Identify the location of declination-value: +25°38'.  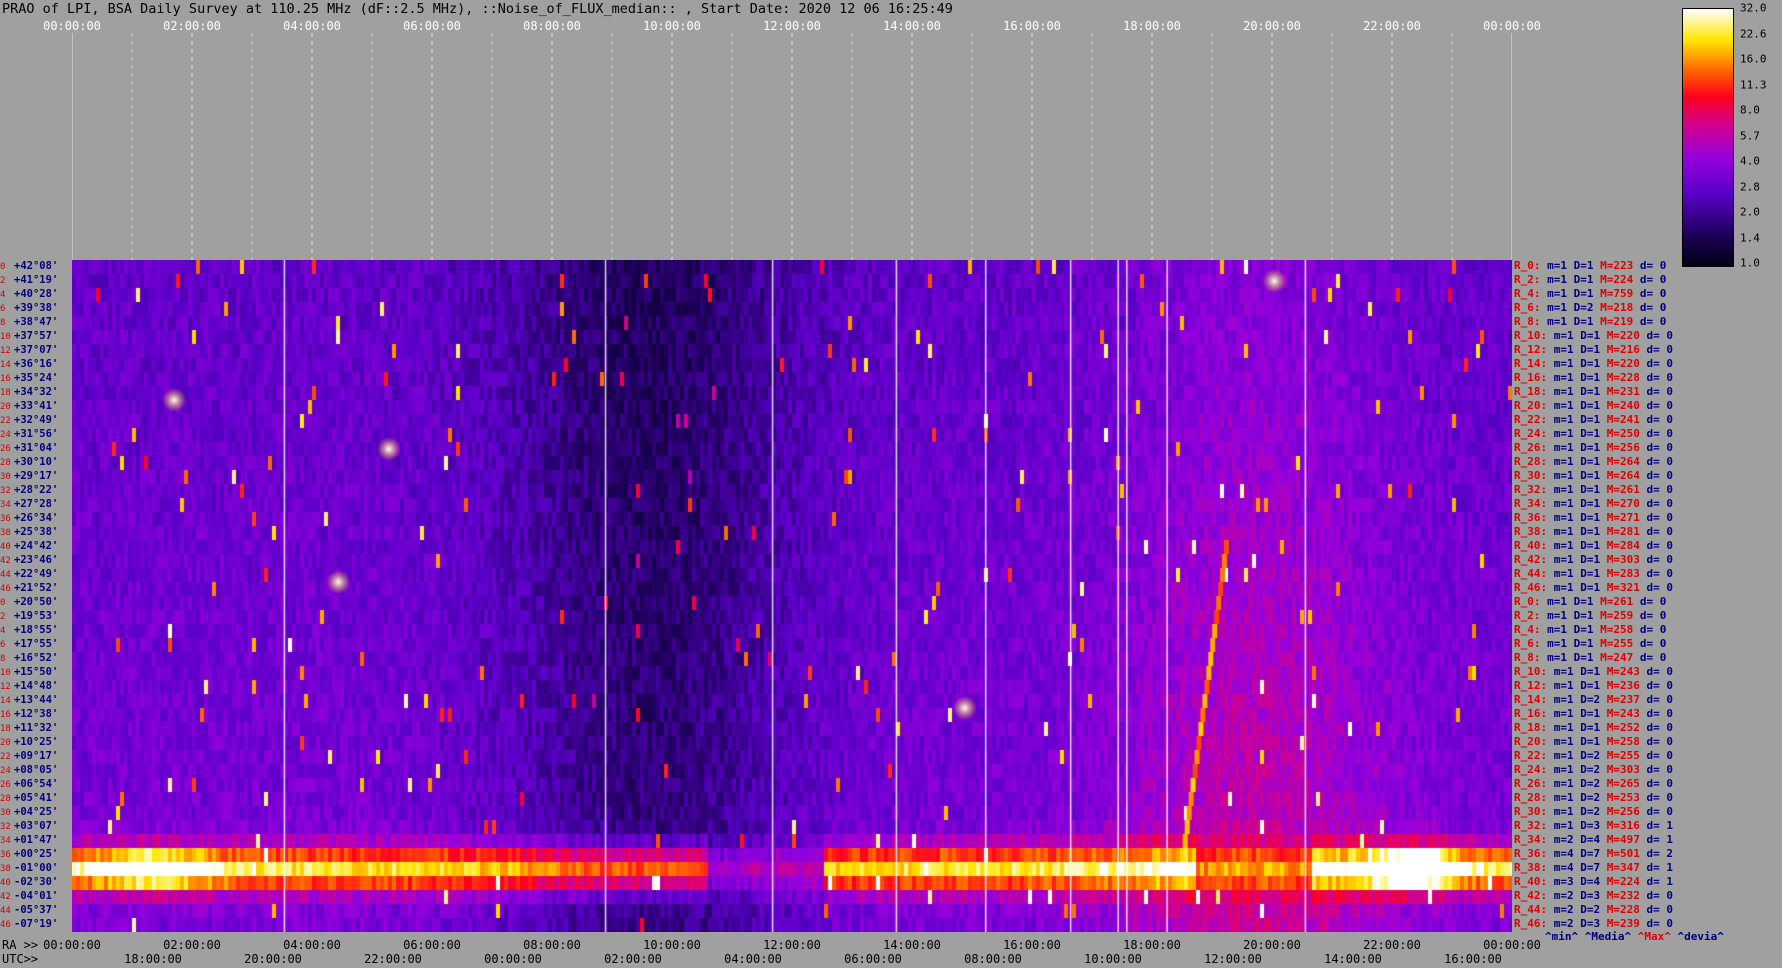
(36, 532).